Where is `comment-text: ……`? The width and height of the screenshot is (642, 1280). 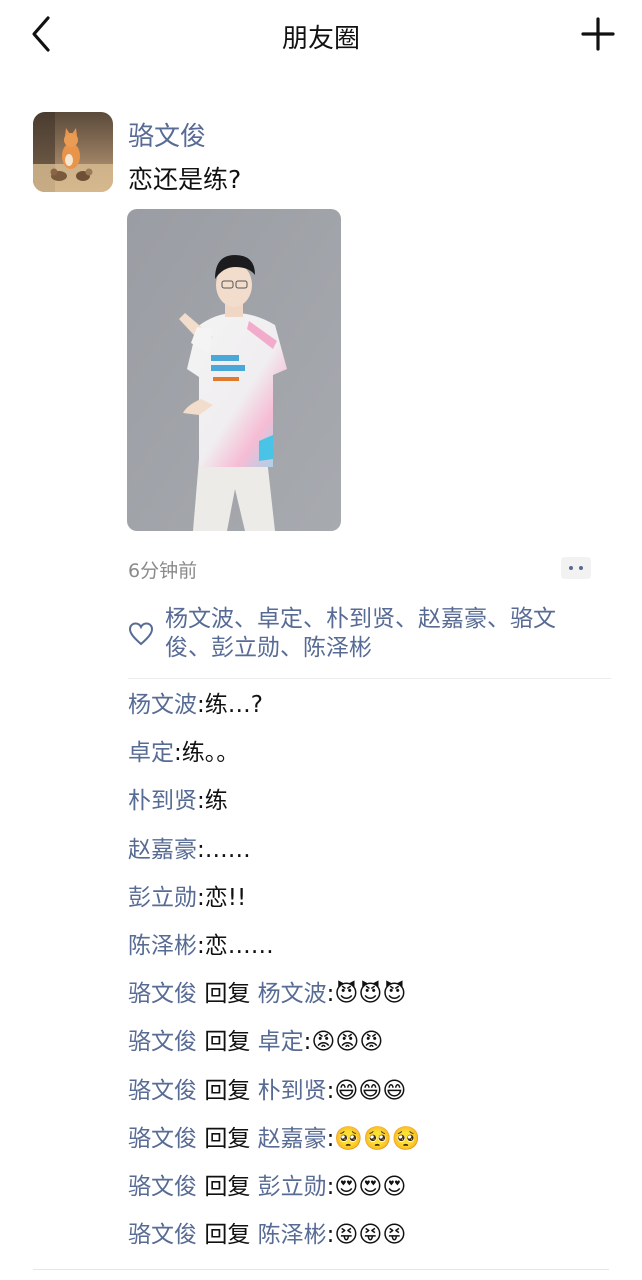
comment-text: …… is located at coordinates (227, 849).